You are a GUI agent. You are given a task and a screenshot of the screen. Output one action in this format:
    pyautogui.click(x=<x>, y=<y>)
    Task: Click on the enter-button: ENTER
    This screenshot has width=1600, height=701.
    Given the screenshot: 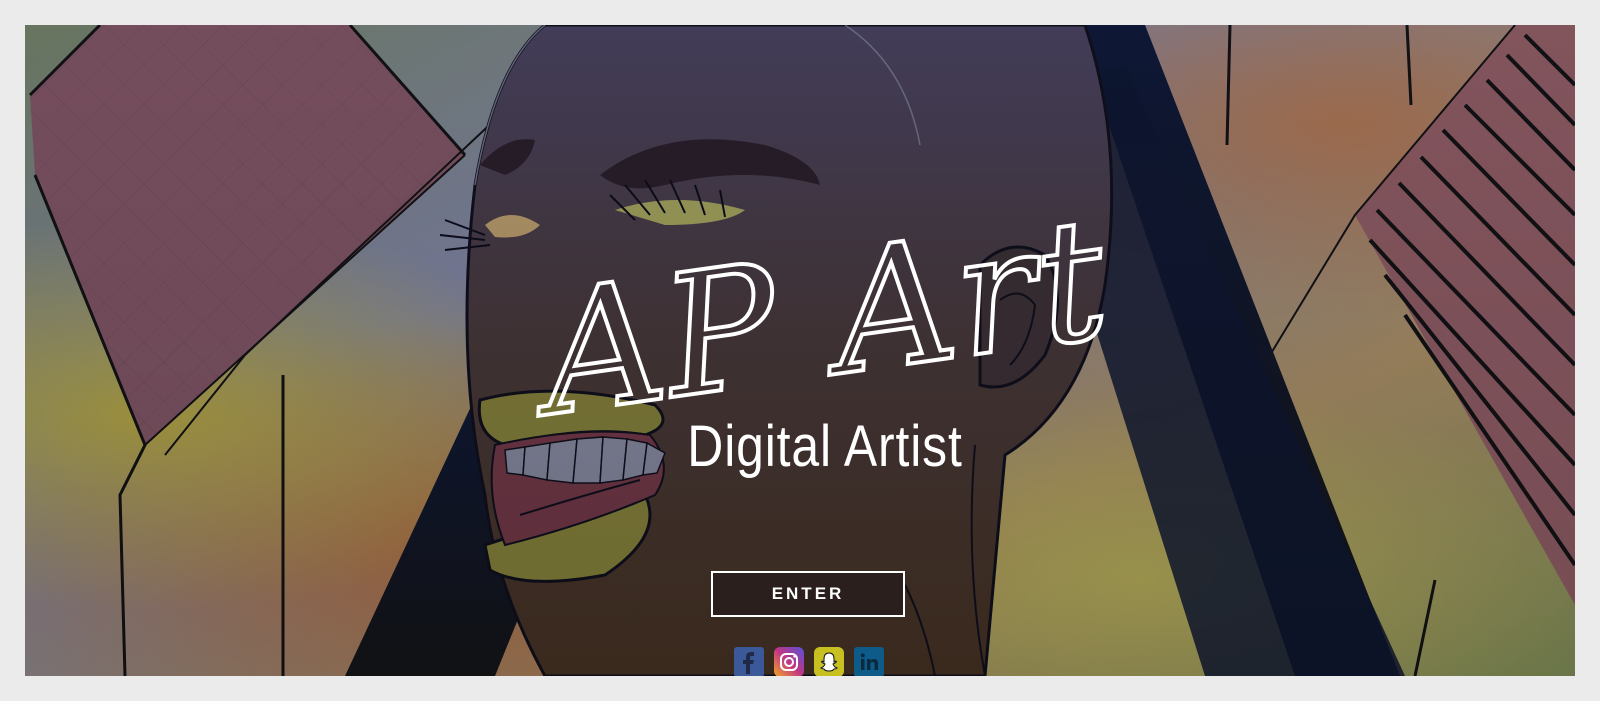 What is the action you would take?
    pyautogui.click(x=808, y=594)
    